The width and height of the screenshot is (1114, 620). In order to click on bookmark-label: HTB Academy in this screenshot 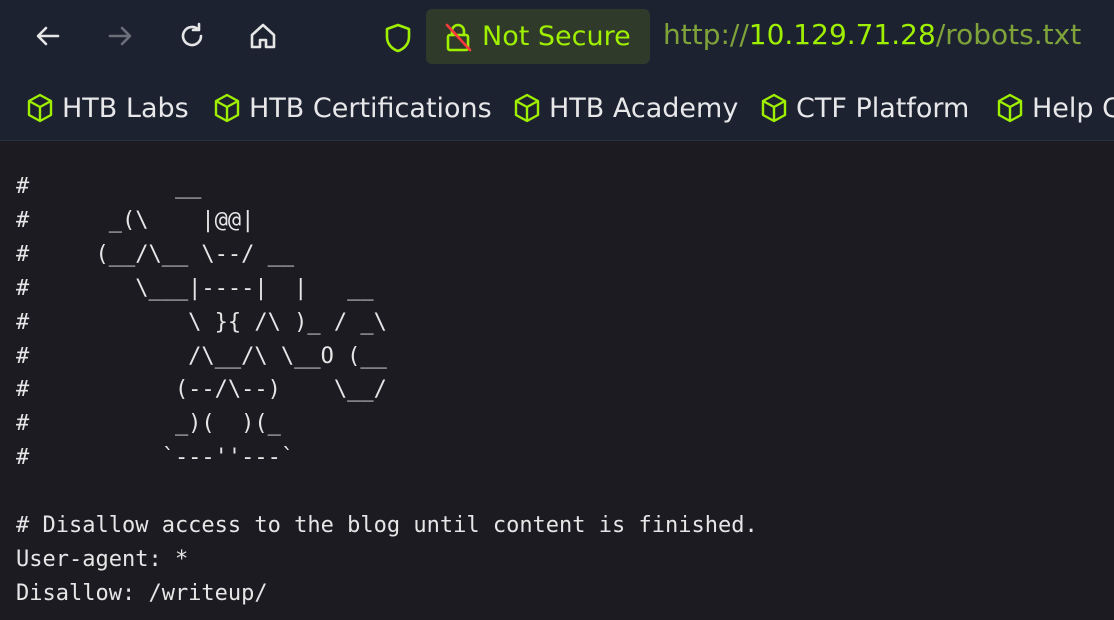, I will do `click(644, 108)`.